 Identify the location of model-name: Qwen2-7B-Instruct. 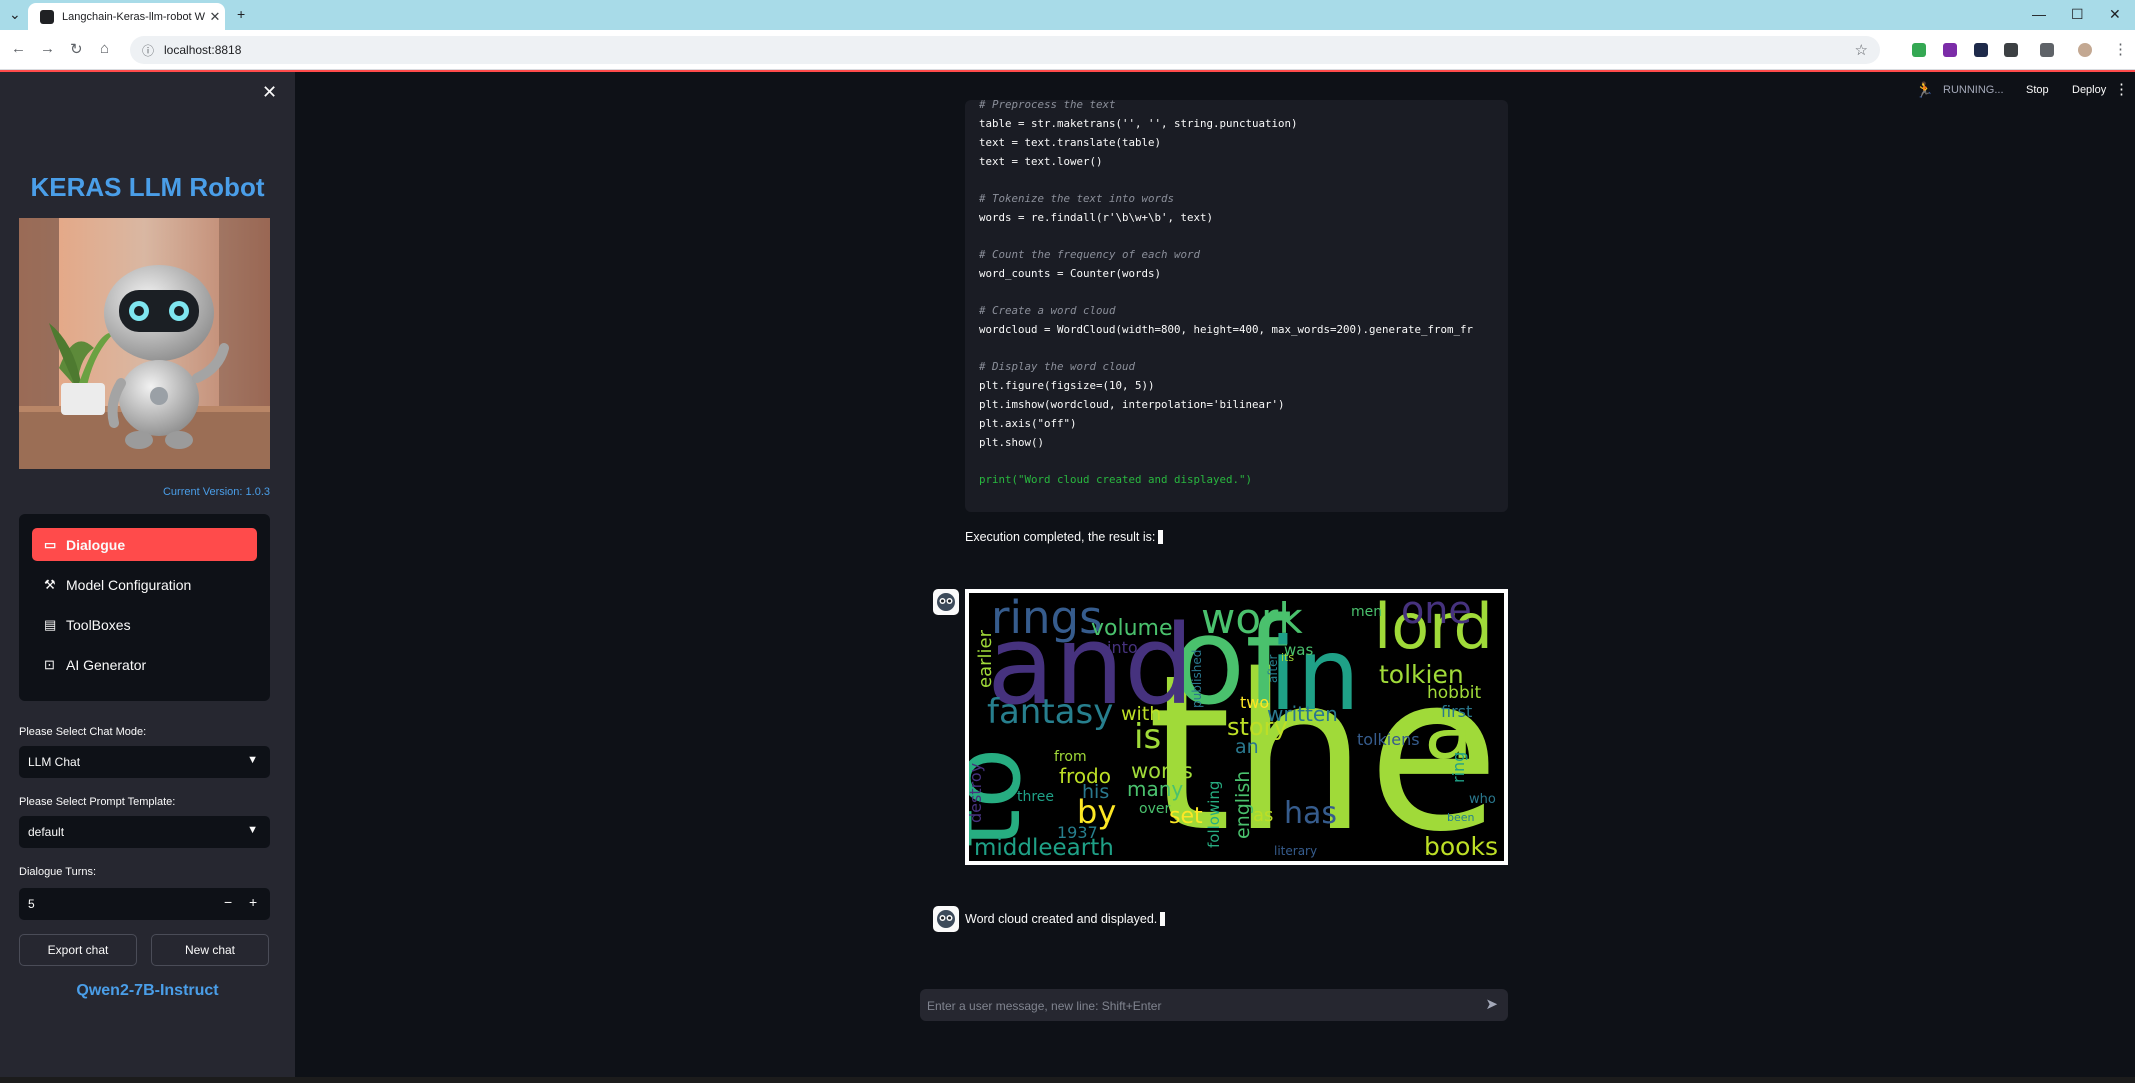
(147, 990).